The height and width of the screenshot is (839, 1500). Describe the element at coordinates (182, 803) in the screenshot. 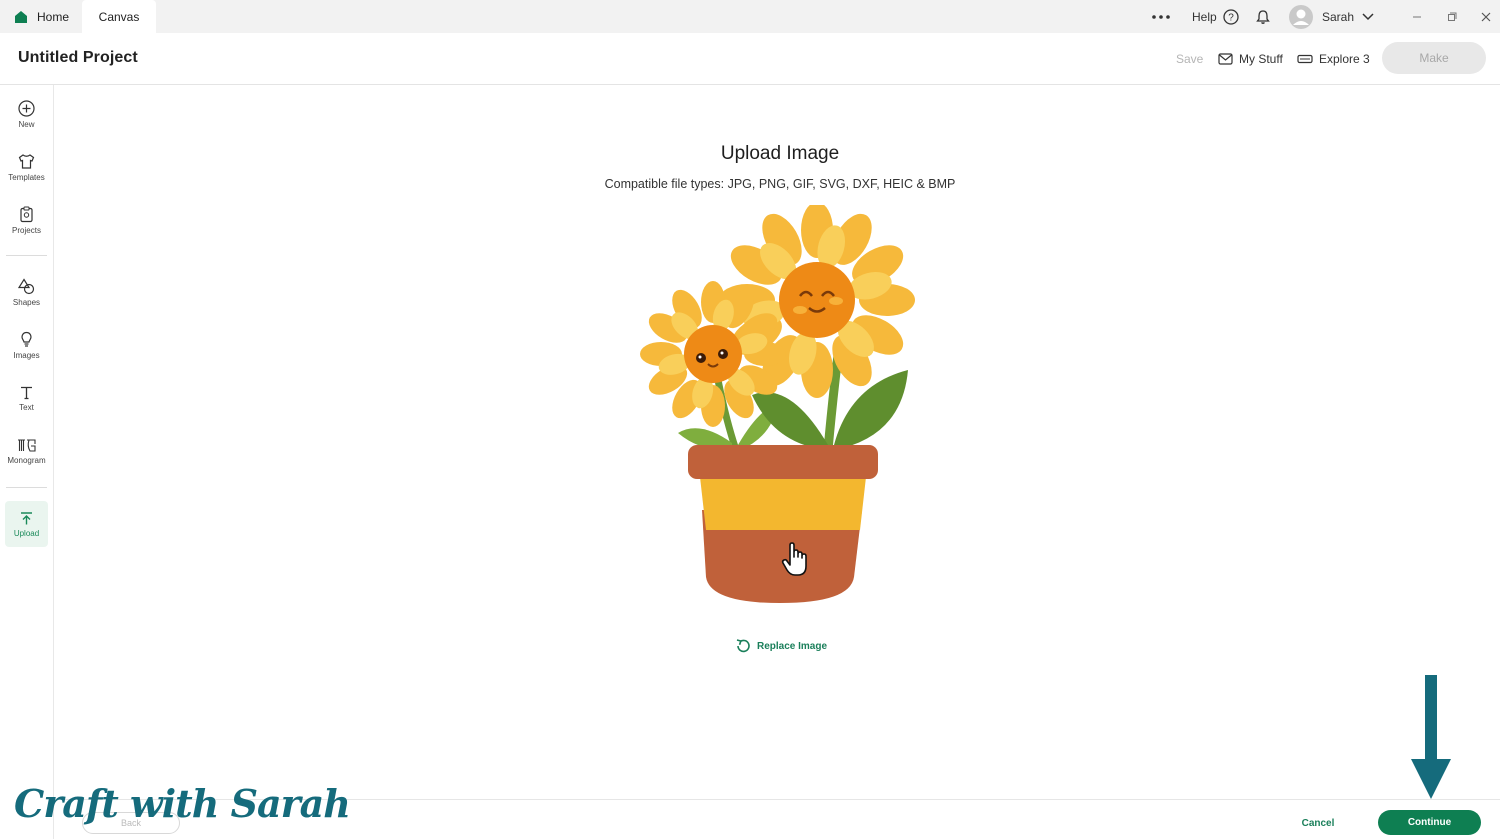

I see `watermark-logo: Craft with Sarah` at that location.